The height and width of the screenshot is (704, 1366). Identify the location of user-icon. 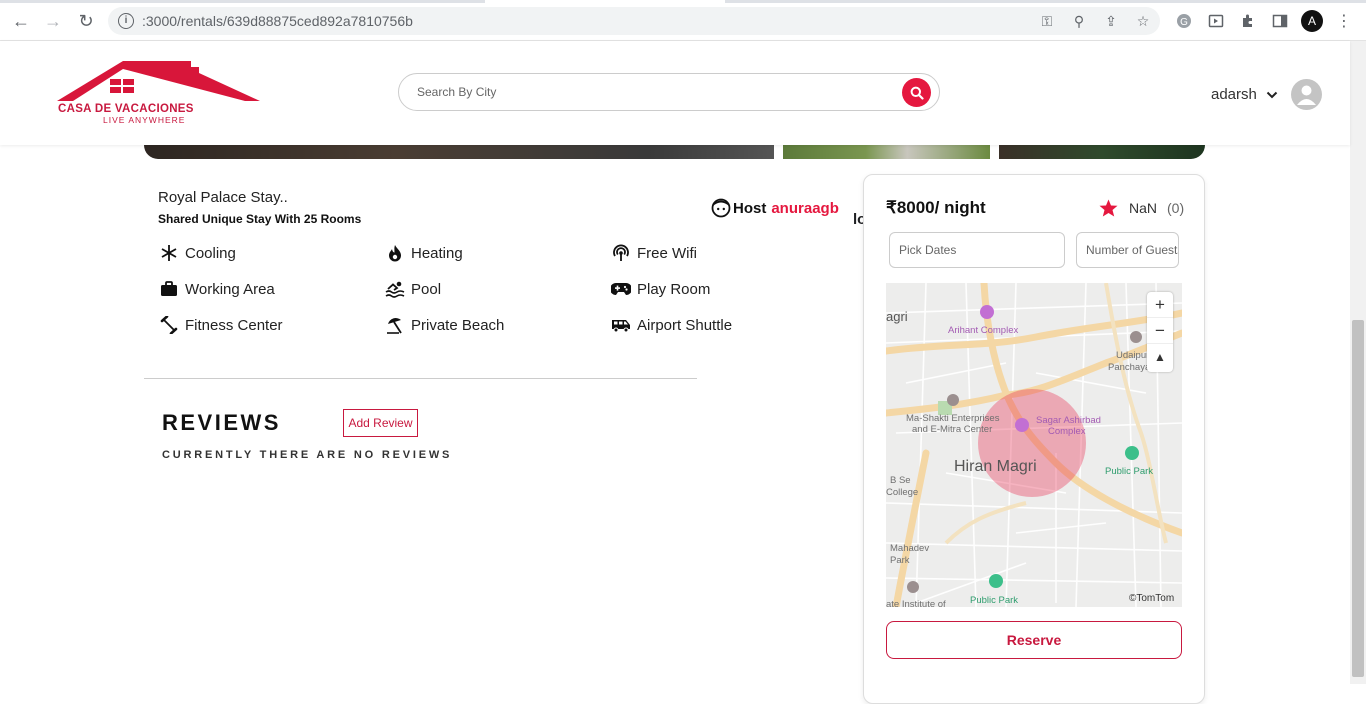
(1306, 95).